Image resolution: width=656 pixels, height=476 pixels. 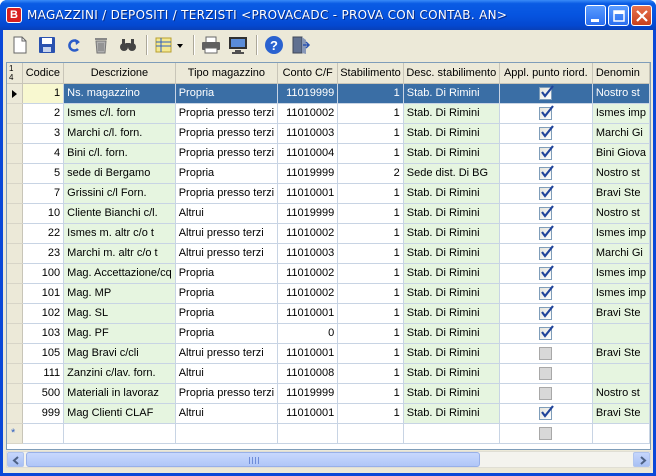 I want to click on cell-descrizione: Cliente Bianchi c/l., so click(x=119, y=213).